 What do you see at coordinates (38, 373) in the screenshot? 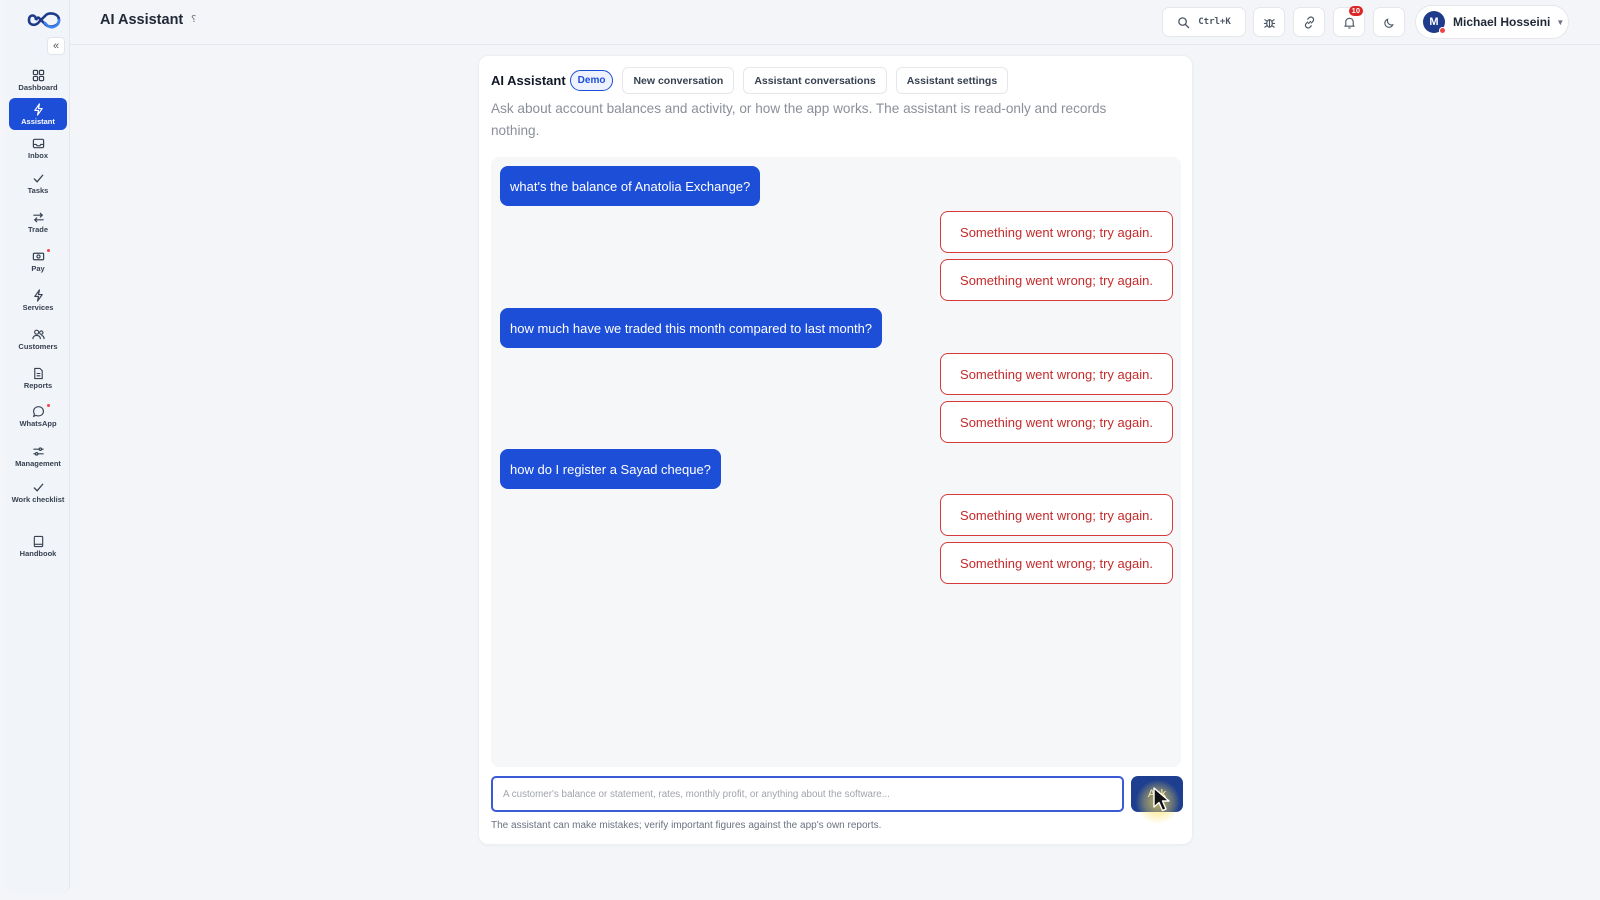
I see `document-icon` at bounding box center [38, 373].